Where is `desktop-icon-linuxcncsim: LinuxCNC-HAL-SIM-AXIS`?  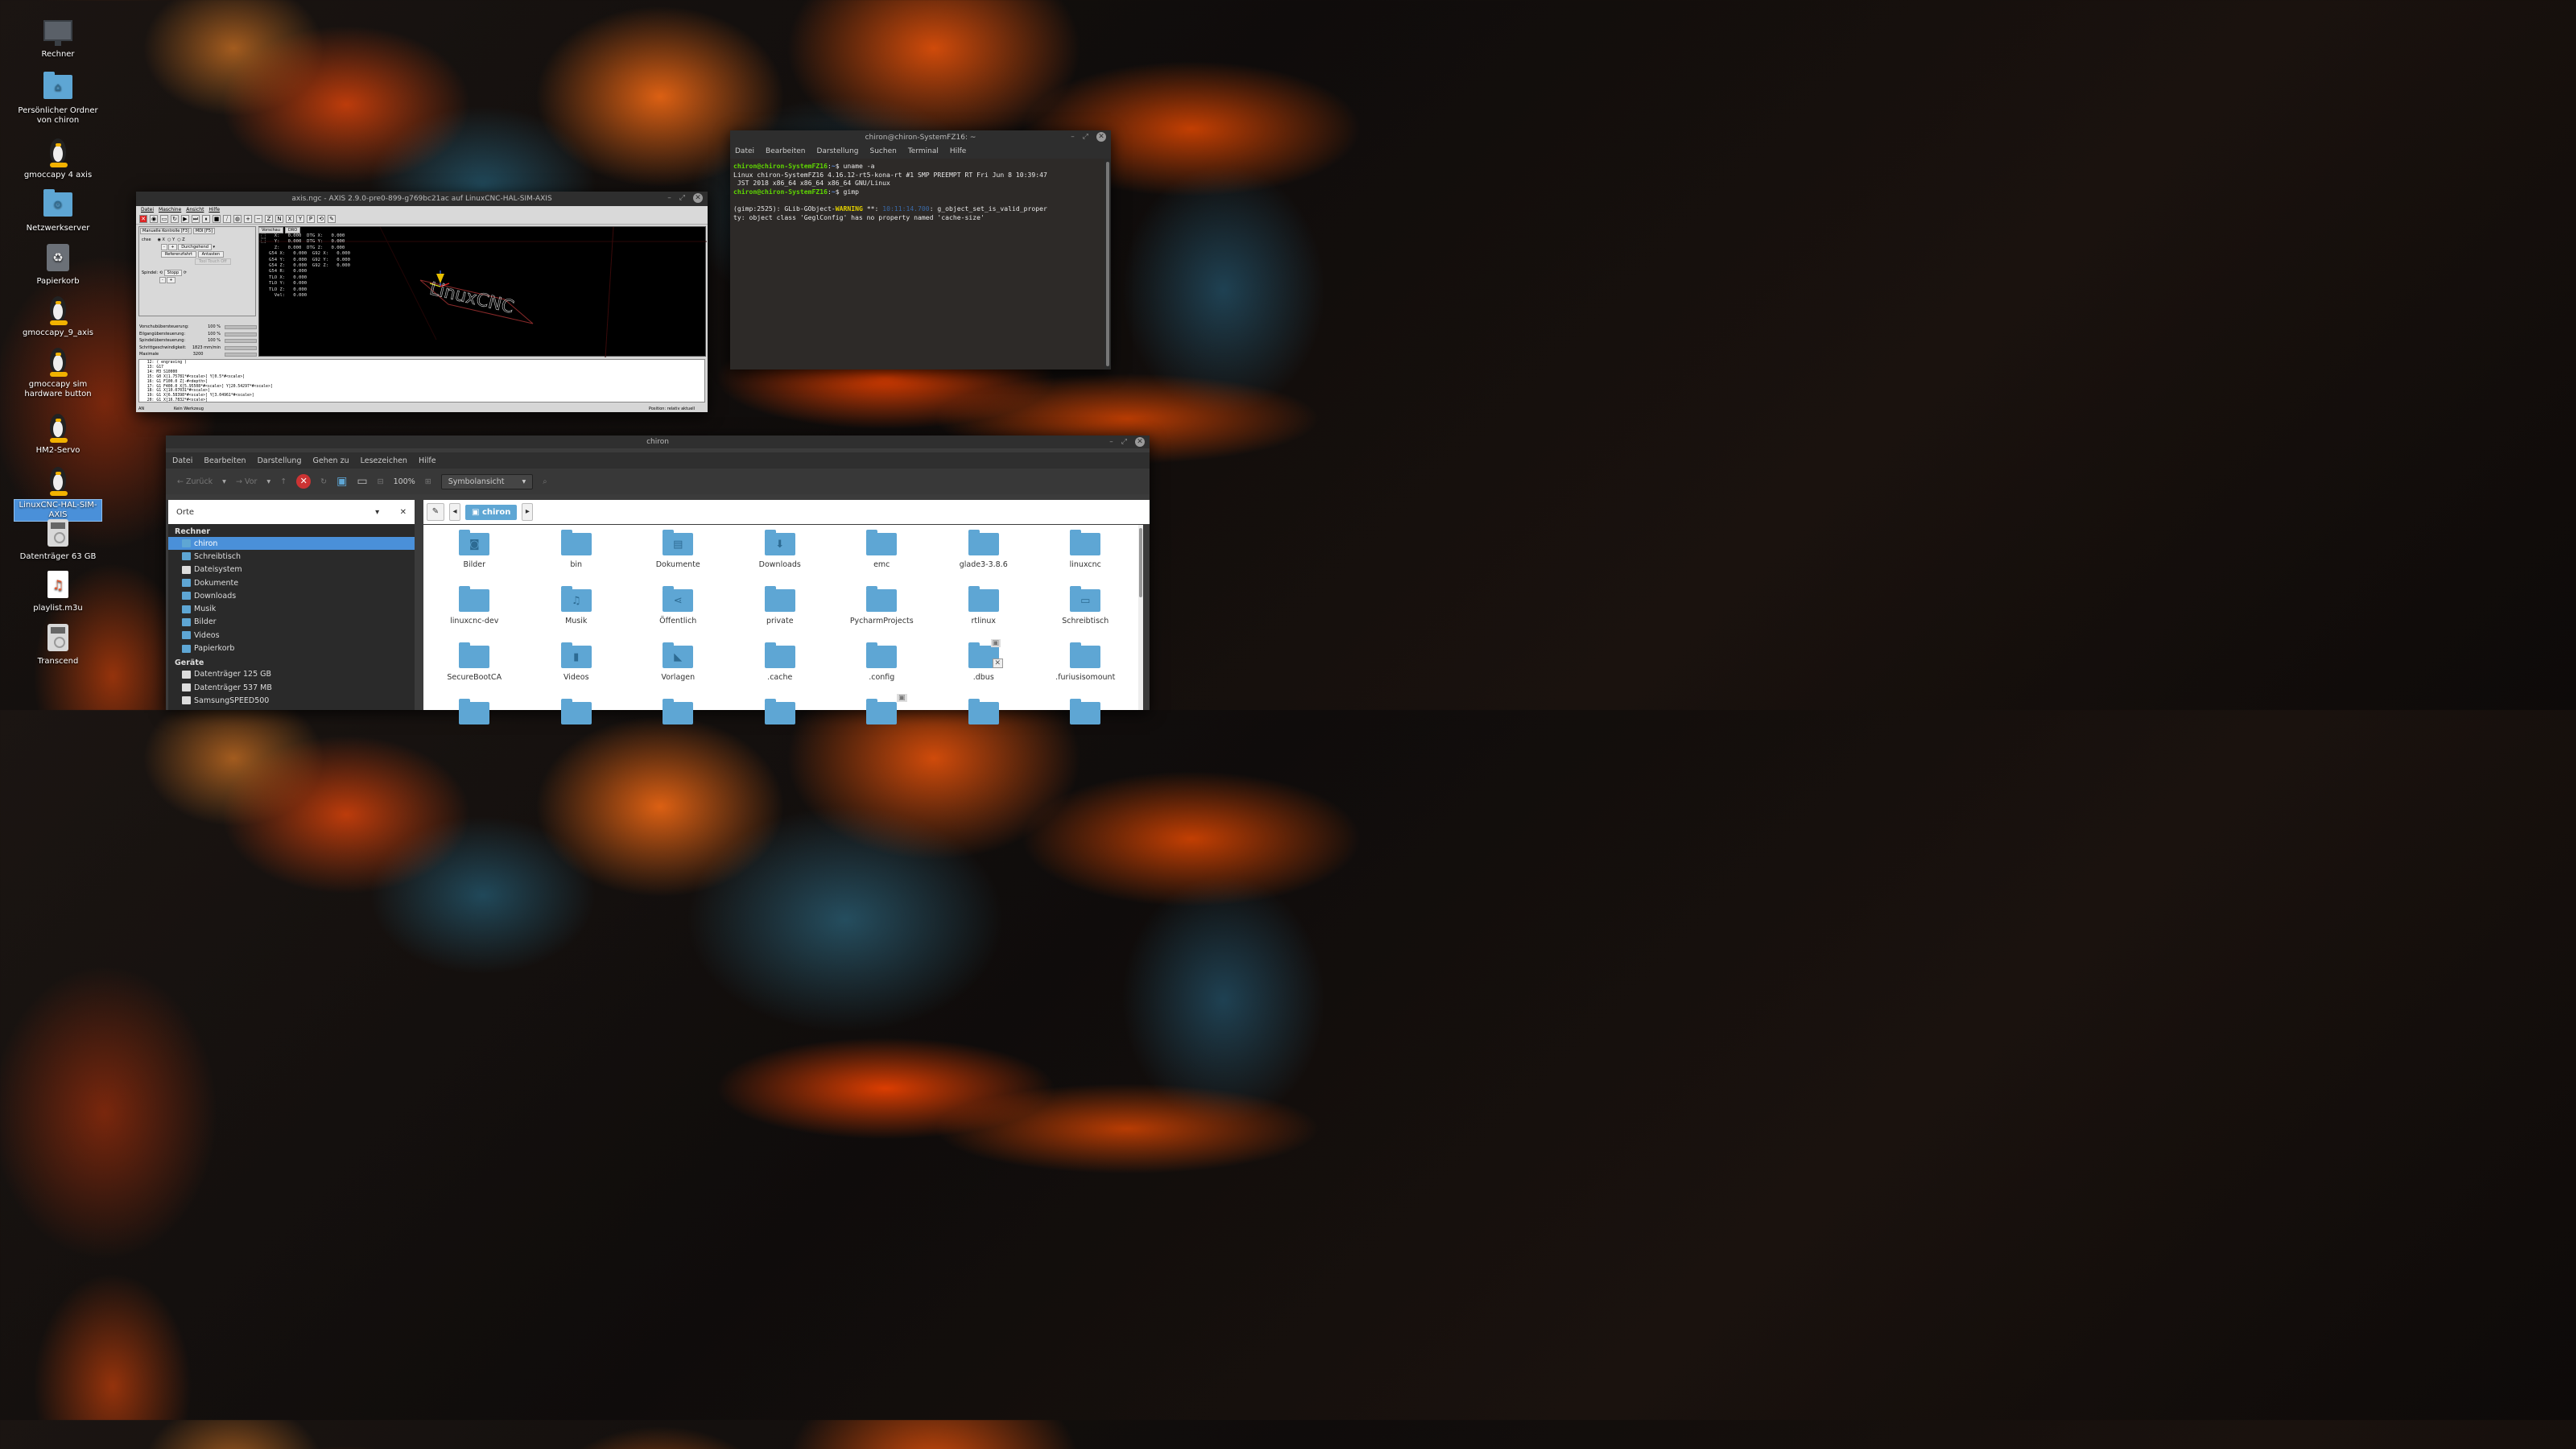
desktop-icon-linuxcncsim: LinuxCNC-HAL-SIM-AXIS is located at coordinates (58, 493).